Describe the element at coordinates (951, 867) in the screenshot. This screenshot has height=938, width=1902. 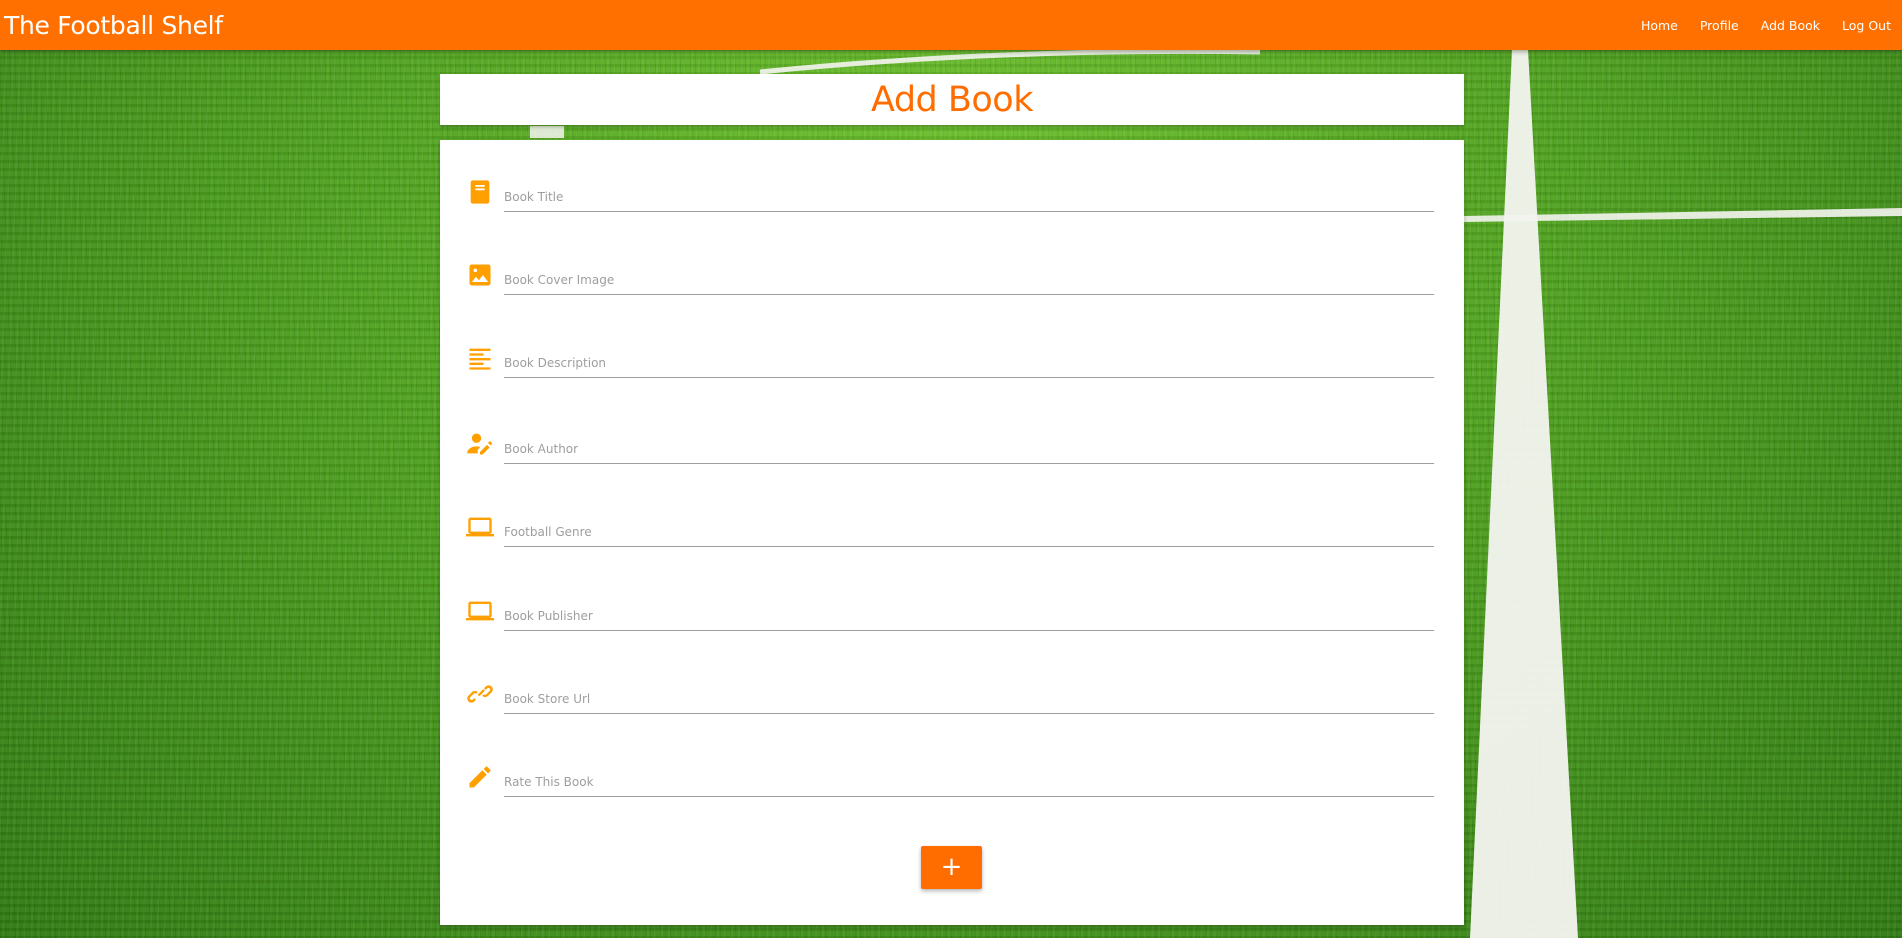
I see `add-book-submit-button: +` at that location.